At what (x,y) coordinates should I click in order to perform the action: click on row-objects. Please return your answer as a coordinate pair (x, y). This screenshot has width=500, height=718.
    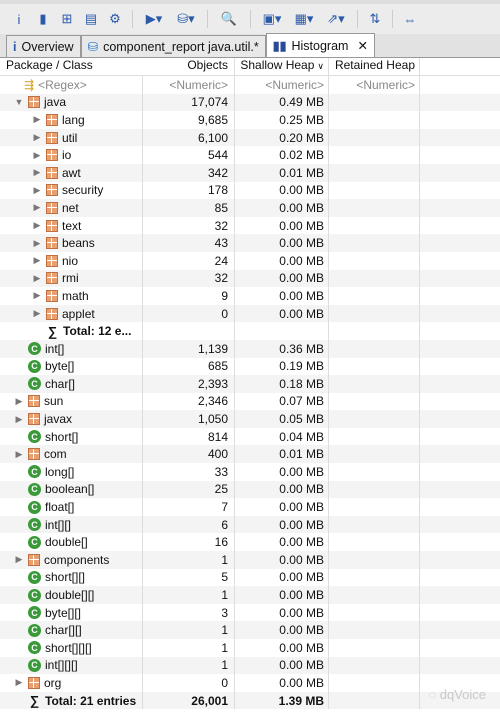
    Looking at the image, I should click on (188, 331).